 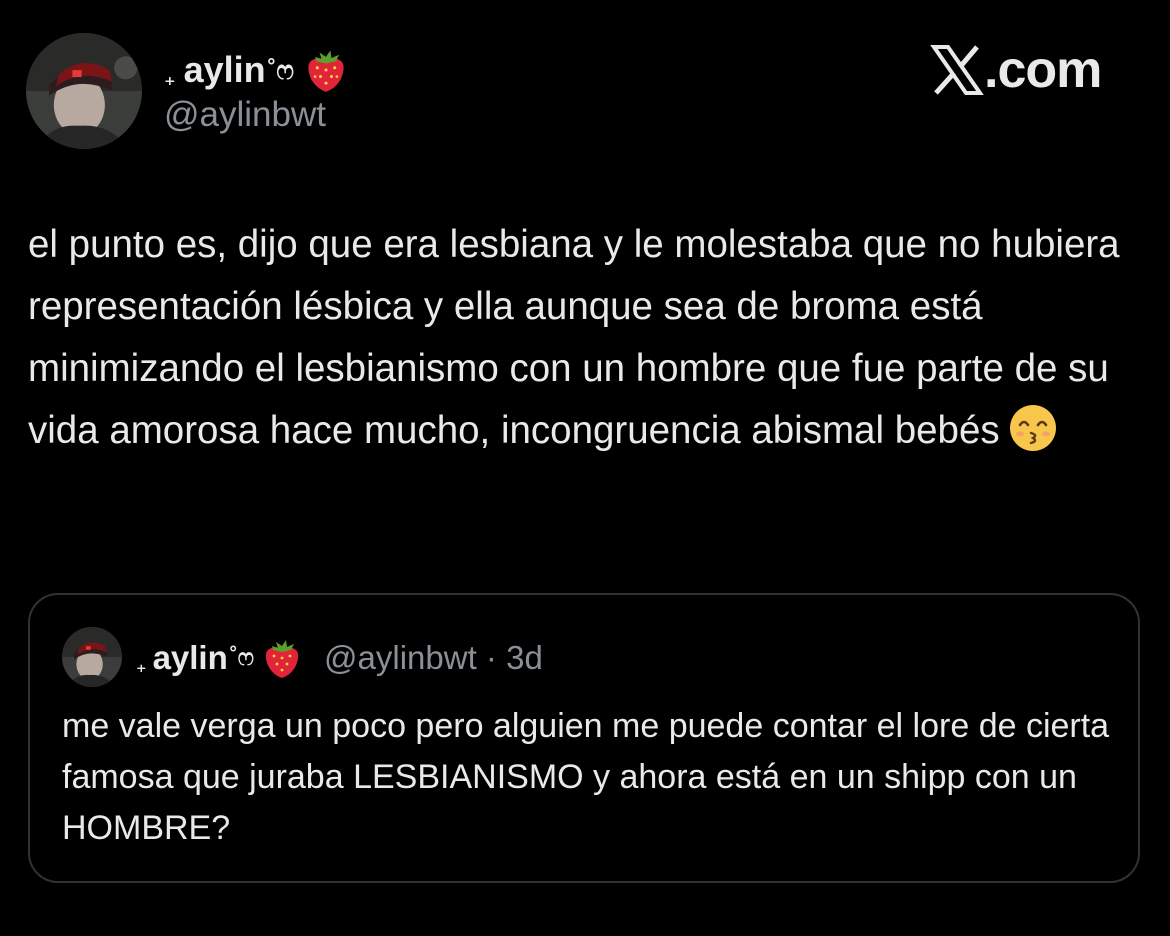 I want to click on quote-author-name: aylin, so click(x=190, y=657).